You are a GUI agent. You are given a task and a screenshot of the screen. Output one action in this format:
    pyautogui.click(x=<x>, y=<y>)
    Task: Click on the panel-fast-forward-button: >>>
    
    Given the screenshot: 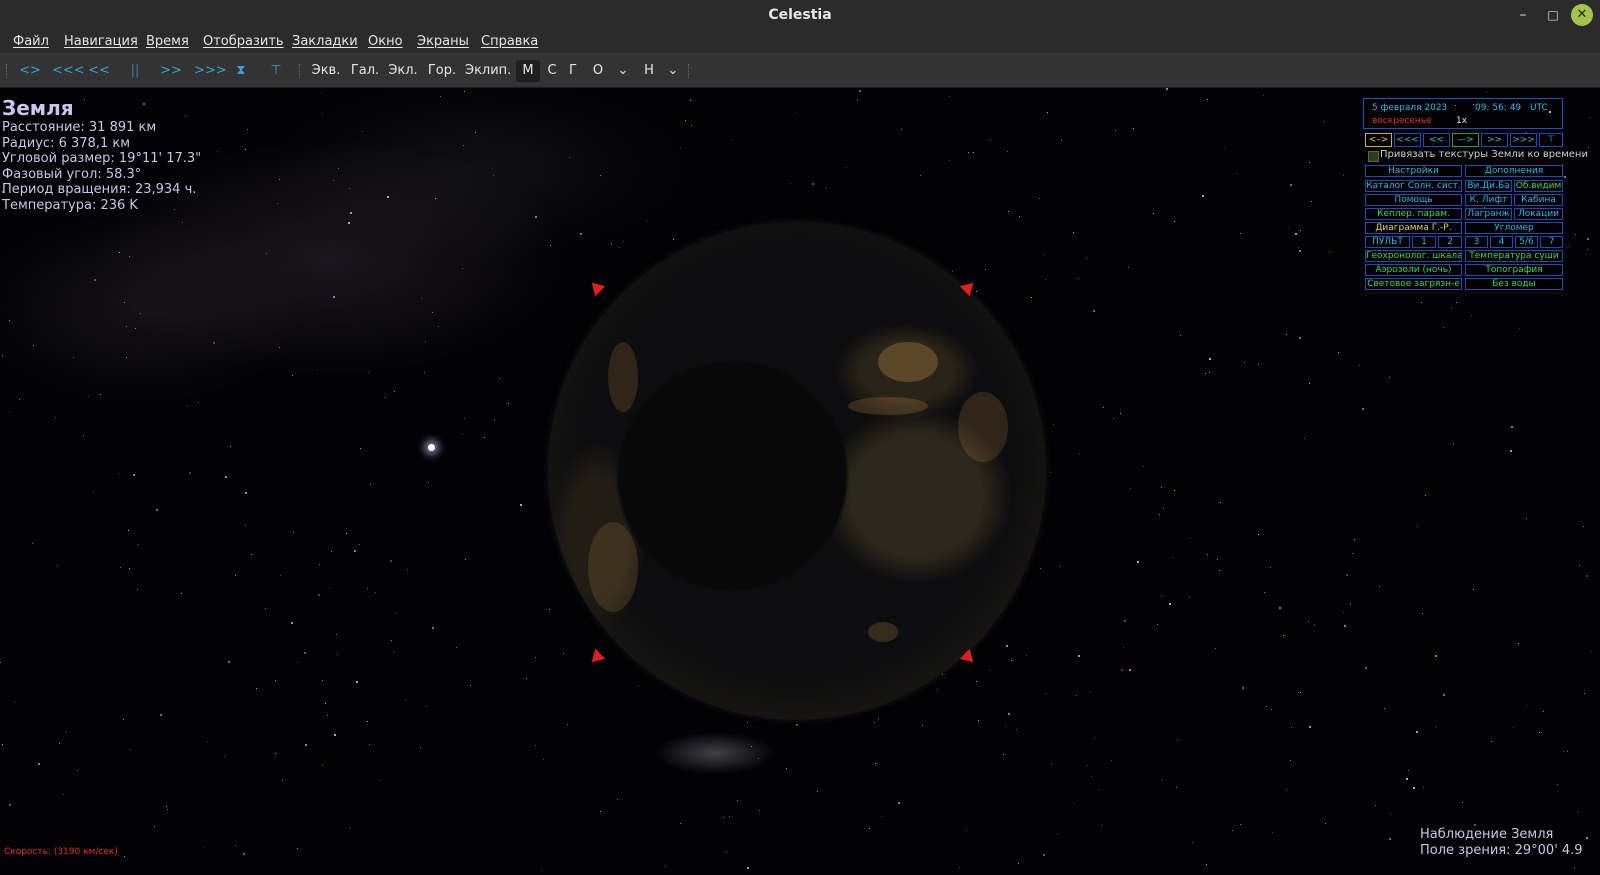 What is the action you would take?
    pyautogui.click(x=1523, y=140)
    